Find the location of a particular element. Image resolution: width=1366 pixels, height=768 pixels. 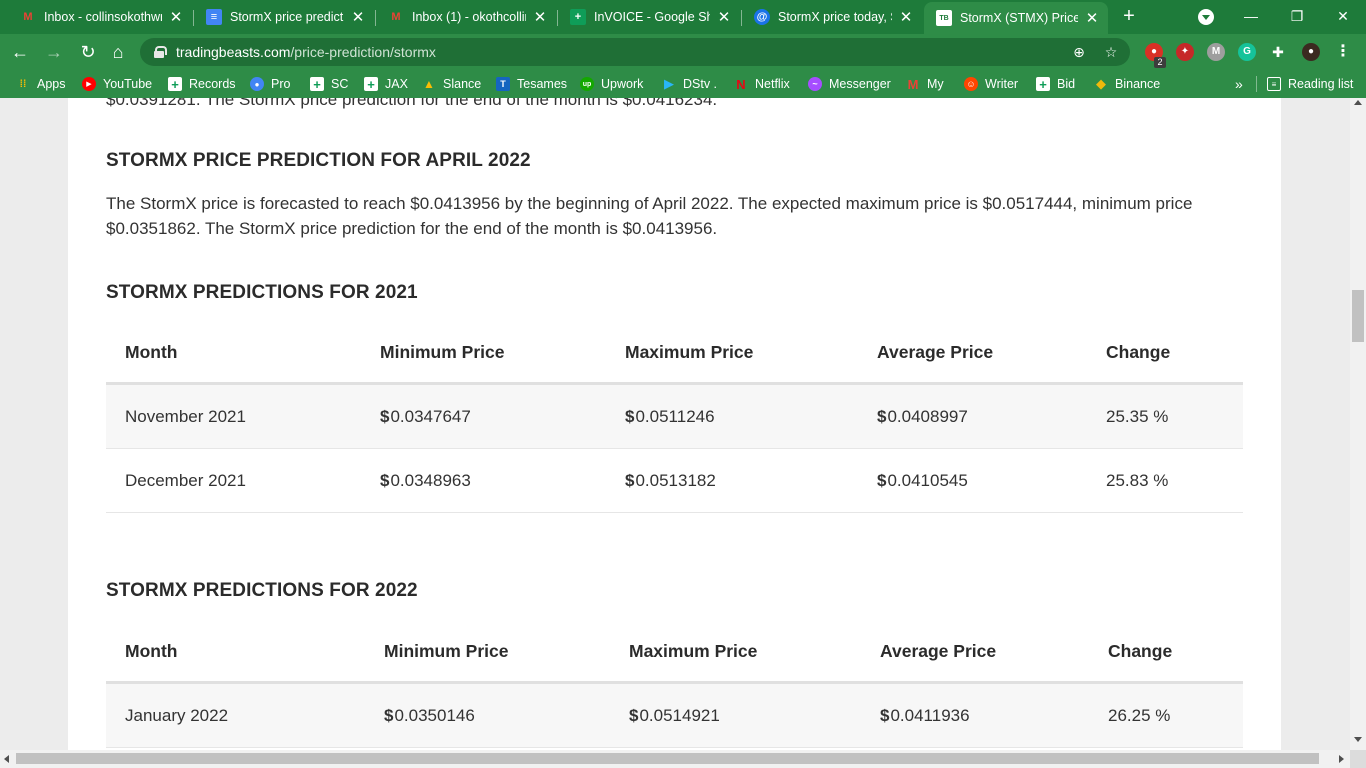

bookmark-records: + Records is located at coordinates (202, 84).